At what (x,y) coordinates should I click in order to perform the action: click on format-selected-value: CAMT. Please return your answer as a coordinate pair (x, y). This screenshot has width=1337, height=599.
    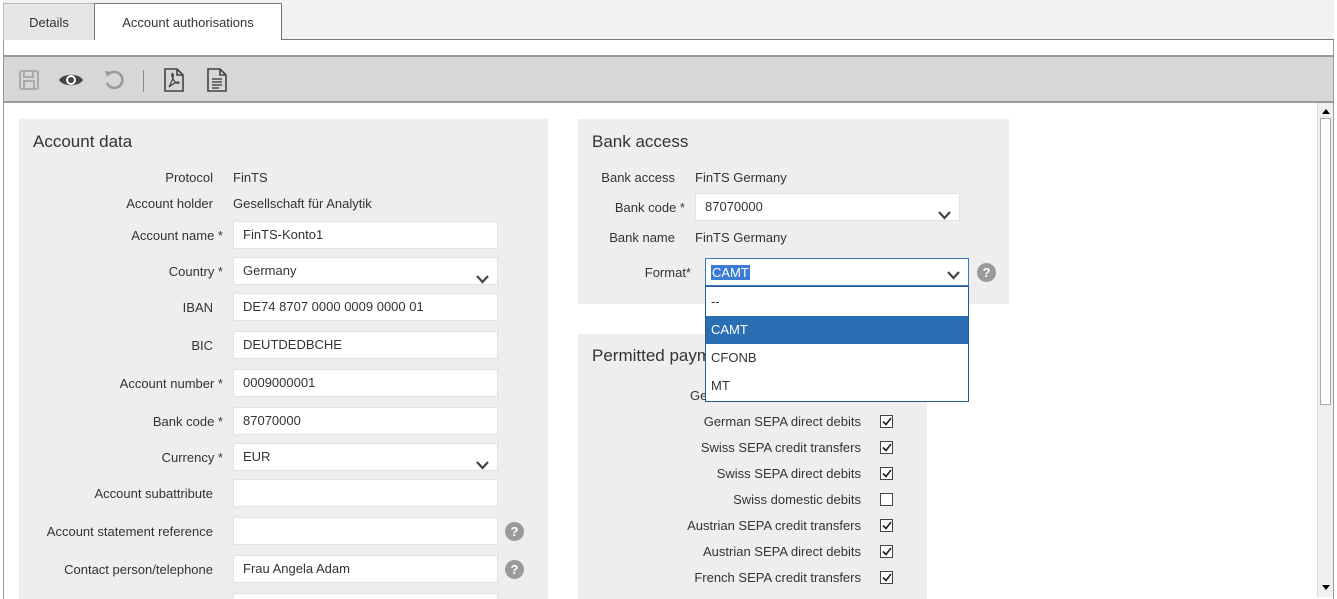
    Looking at the image, I should click on (730, 272).